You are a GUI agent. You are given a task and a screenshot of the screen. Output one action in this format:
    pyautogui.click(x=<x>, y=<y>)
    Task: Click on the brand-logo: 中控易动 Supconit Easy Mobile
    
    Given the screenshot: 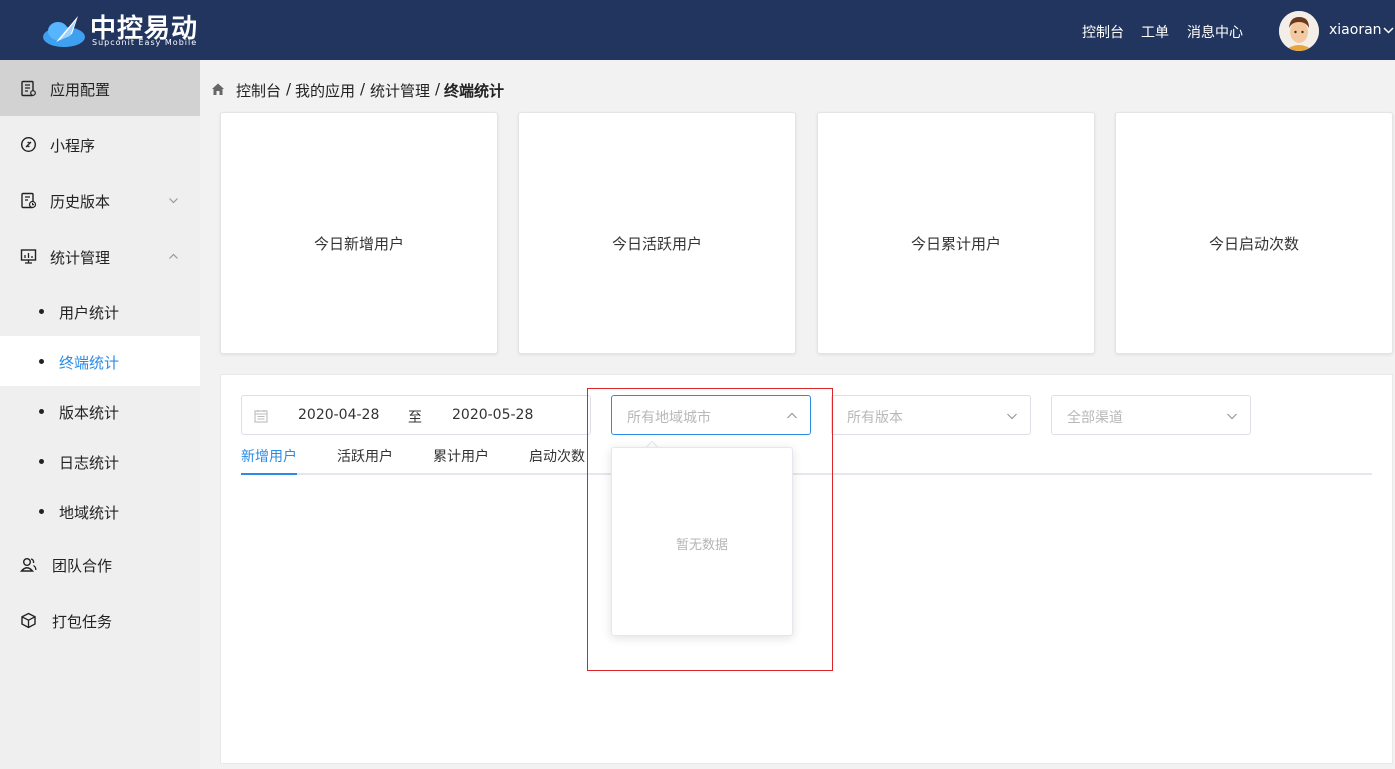 What is the action you would take?
    pyautogui.click(x=127, y=28)
    